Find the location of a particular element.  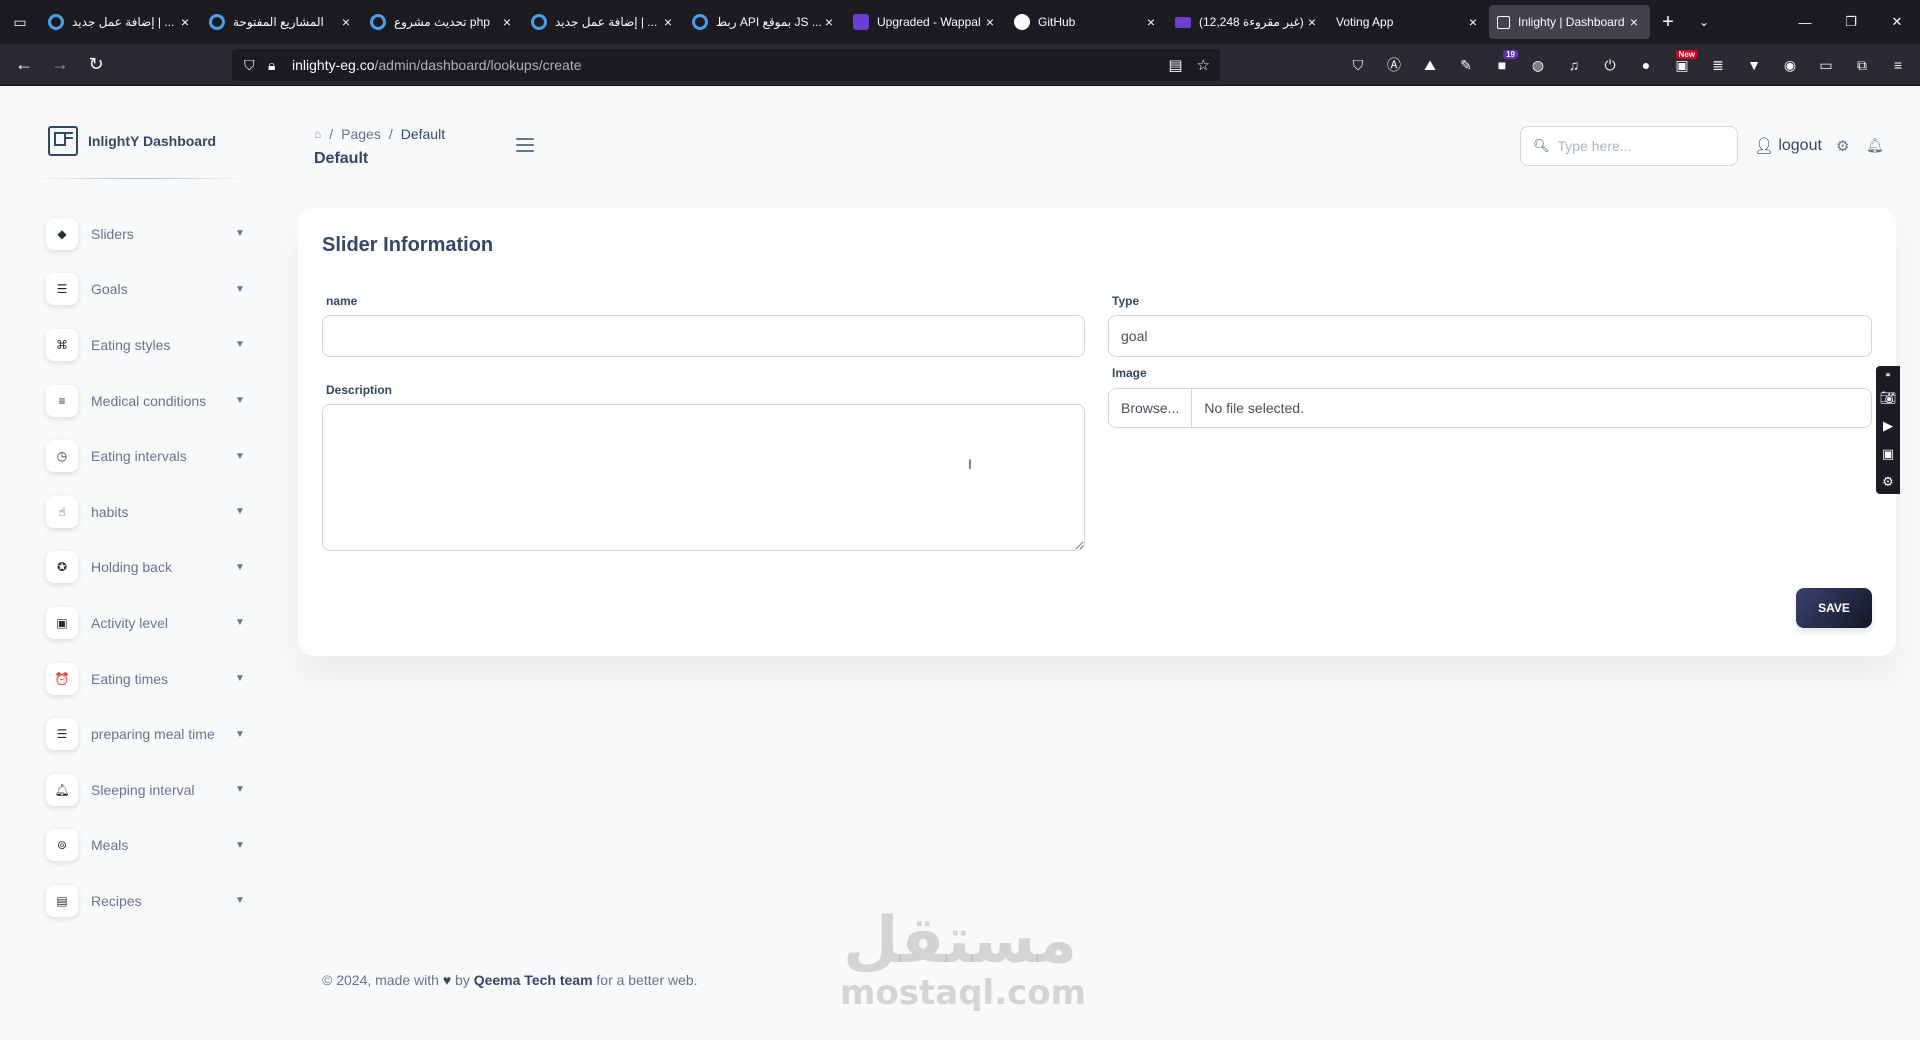

pocket-icon: ⛉ is located at coordinates (1358, 65).